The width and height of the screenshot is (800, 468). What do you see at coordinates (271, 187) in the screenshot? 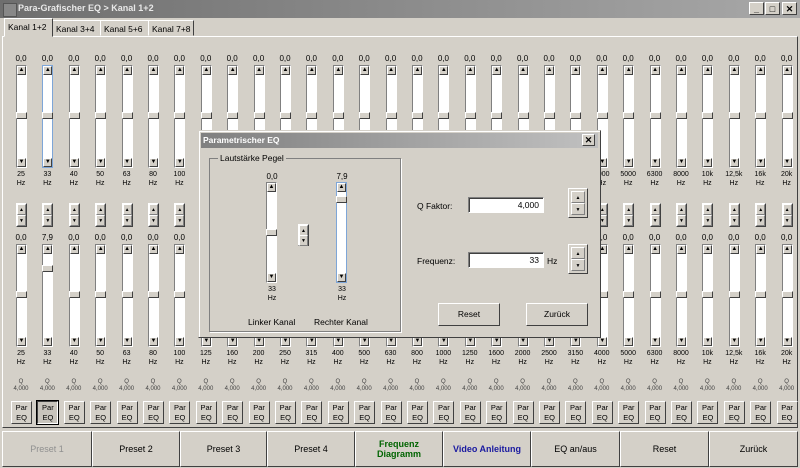
I see `left-slider-up-icon: ▲` at bounding box center [271, 187].